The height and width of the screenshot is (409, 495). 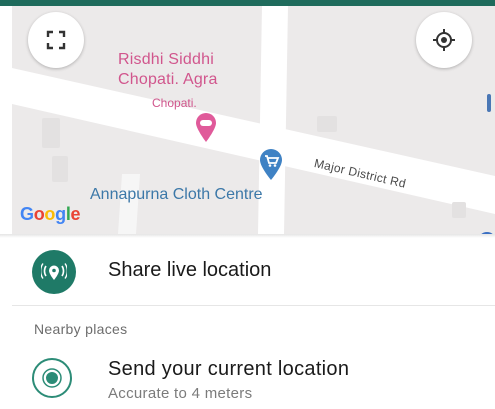 I want to click on restaurant-pin-icon, so click(x=206, y=127).